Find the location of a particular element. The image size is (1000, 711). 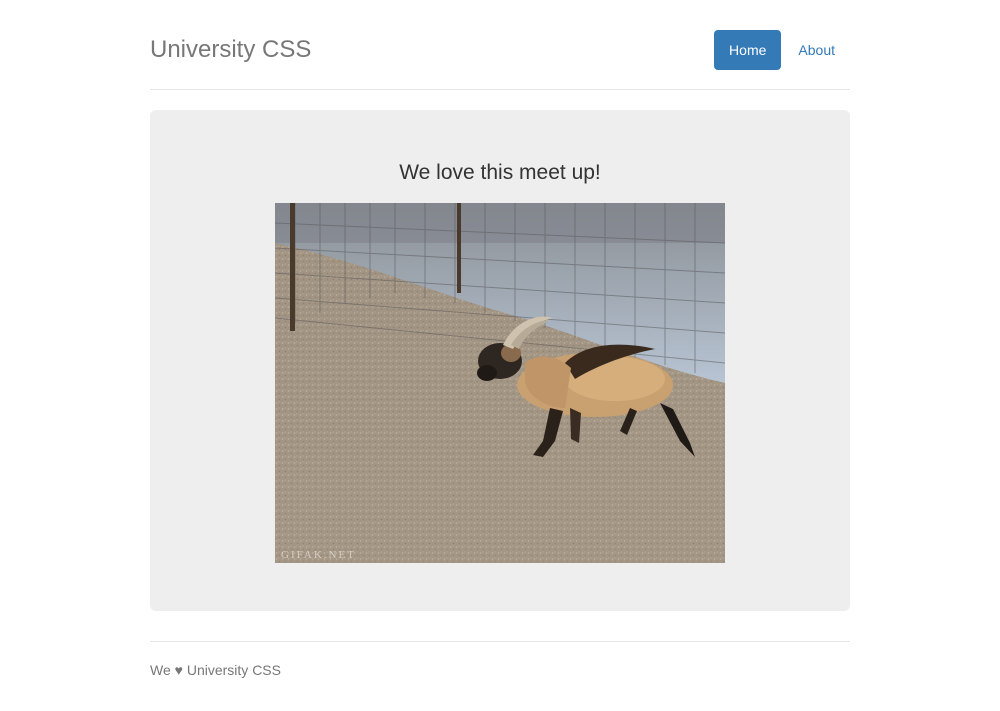

nav-about-link: About is located at coordinates (816, 50).